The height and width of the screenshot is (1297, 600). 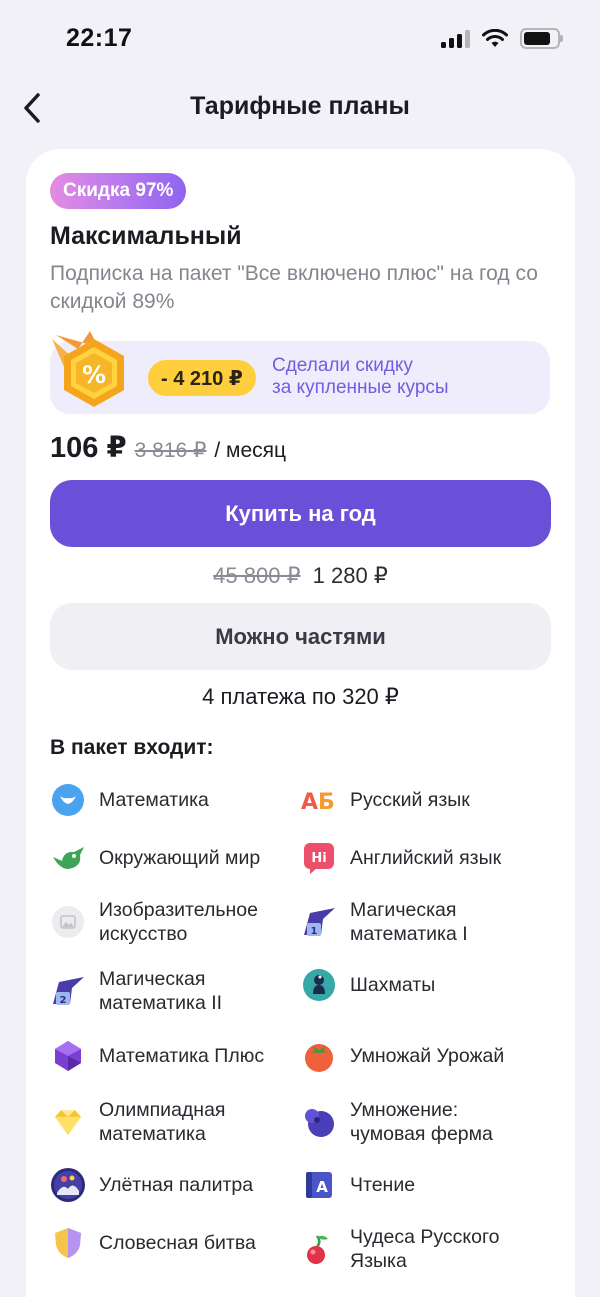 I want to click on wizard-hat-icon: 2, so click(x=68, y=991).